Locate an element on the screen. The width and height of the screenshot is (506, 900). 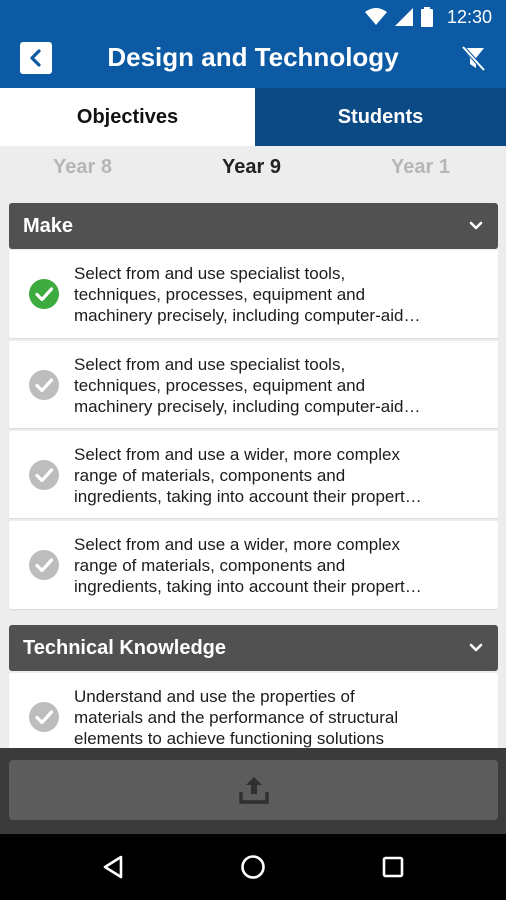
year-current: Year 9 is located at coordinates (251, 167).